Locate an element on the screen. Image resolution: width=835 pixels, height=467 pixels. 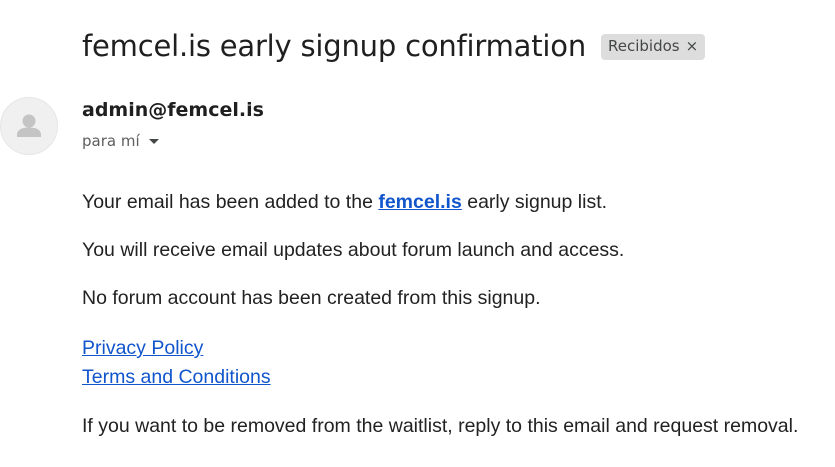
recipient-details-toggle: para mí is located at coordinates (120, 141).